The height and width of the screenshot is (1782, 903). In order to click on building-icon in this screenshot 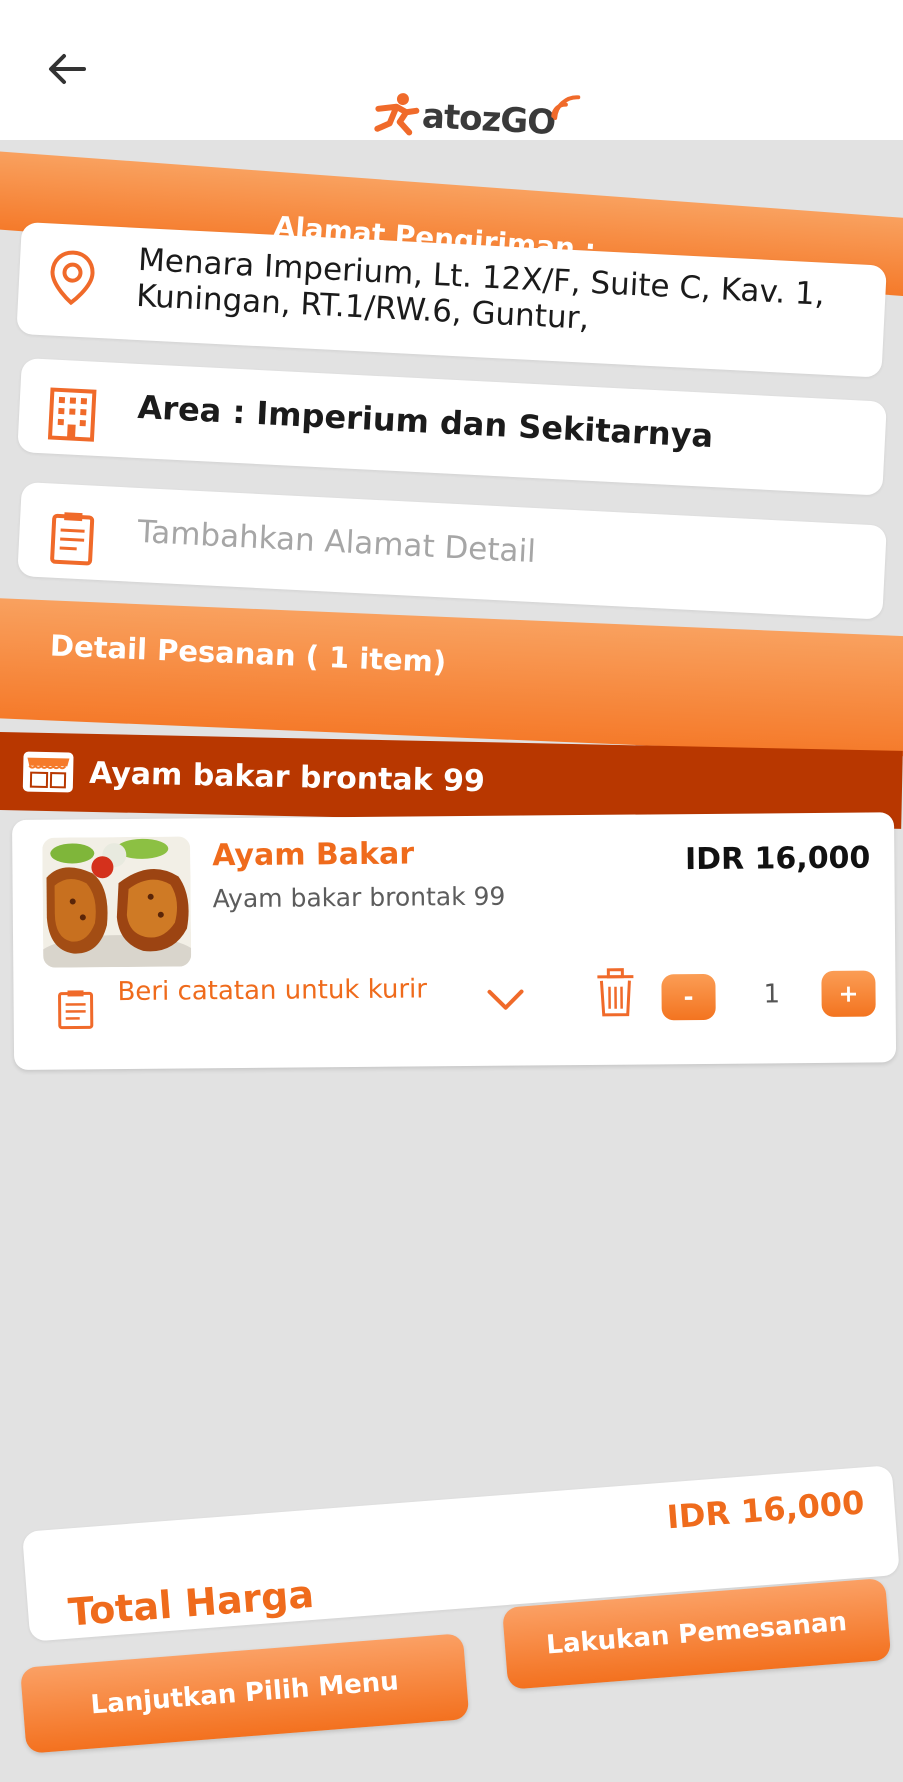, I will do `click(72, 414)`.